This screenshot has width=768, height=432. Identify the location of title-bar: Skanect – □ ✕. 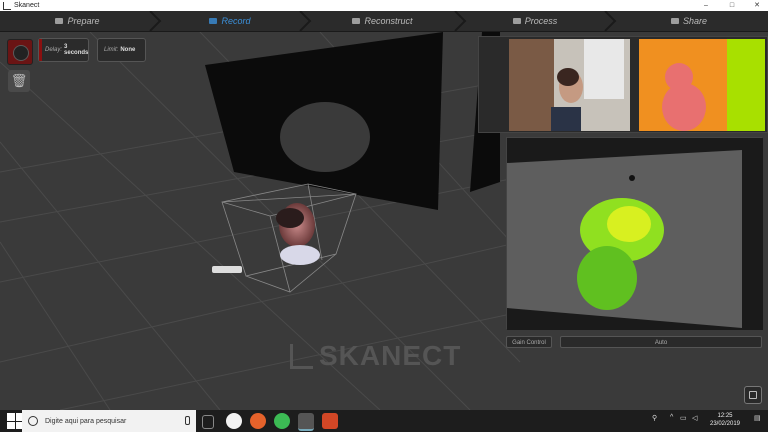
(384, 5).